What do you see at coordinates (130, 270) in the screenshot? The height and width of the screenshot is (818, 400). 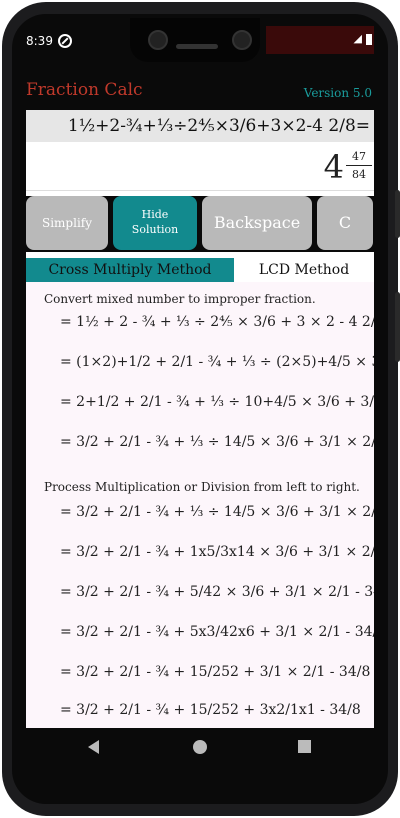 I see `tab-cross-multiply: Cross Multiply Method` at bounding box center [130, 270].